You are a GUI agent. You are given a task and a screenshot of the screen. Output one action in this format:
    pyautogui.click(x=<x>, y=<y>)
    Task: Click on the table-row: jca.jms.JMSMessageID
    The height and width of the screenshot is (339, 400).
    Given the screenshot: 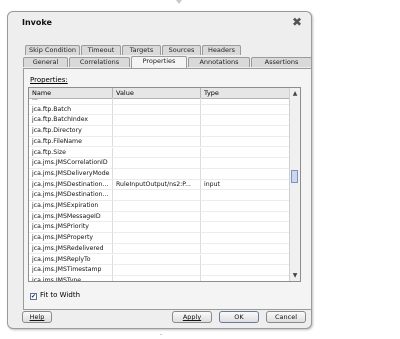 What is the action you would take?
    pyautogui.click(x=159, y=217)
    